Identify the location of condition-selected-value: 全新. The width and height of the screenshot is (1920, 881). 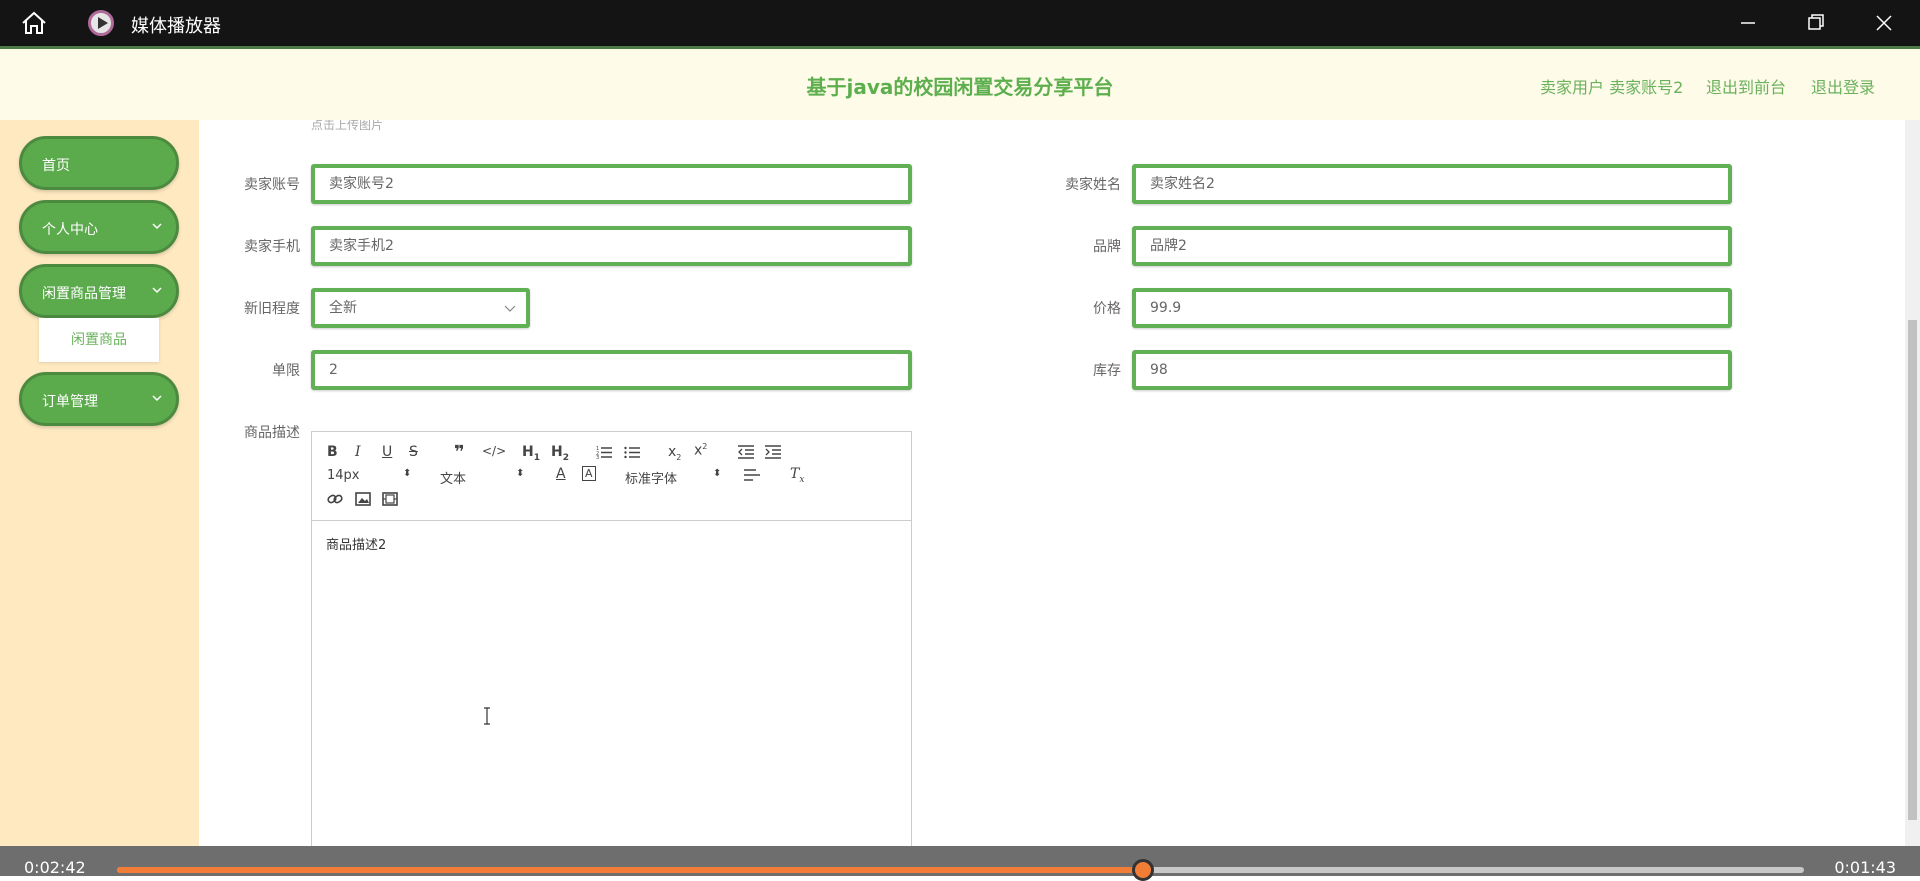
(343, 308).